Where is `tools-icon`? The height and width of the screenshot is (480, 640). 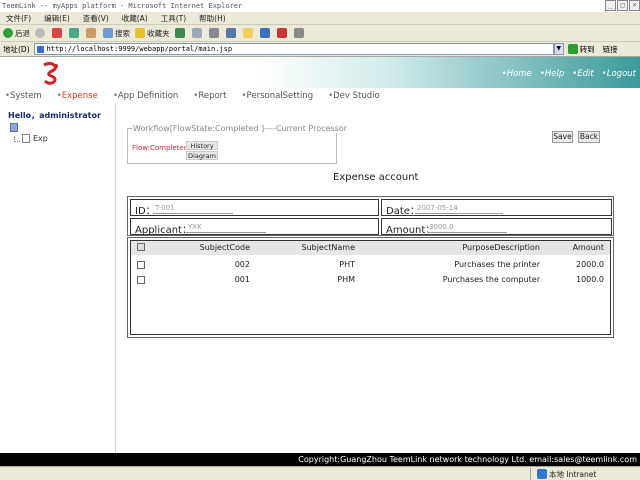 tools-icon is located at coordinates (298, 33).